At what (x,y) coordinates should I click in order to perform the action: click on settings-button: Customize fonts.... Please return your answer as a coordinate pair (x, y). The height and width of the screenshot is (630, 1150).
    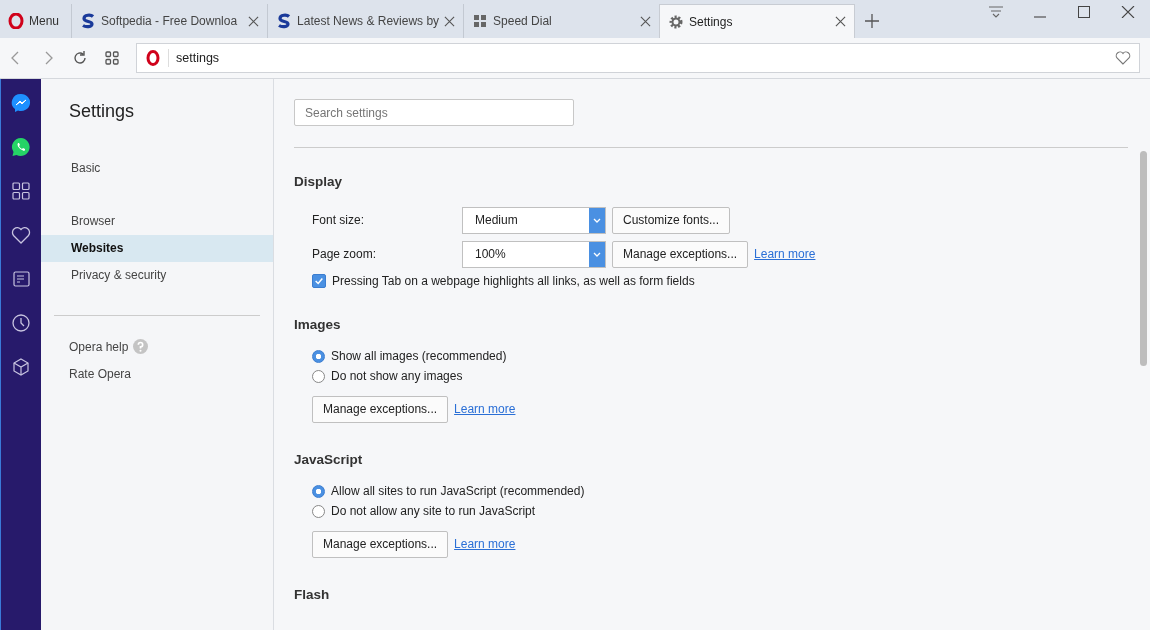
    Looking at the image, I should click on (671, 220).